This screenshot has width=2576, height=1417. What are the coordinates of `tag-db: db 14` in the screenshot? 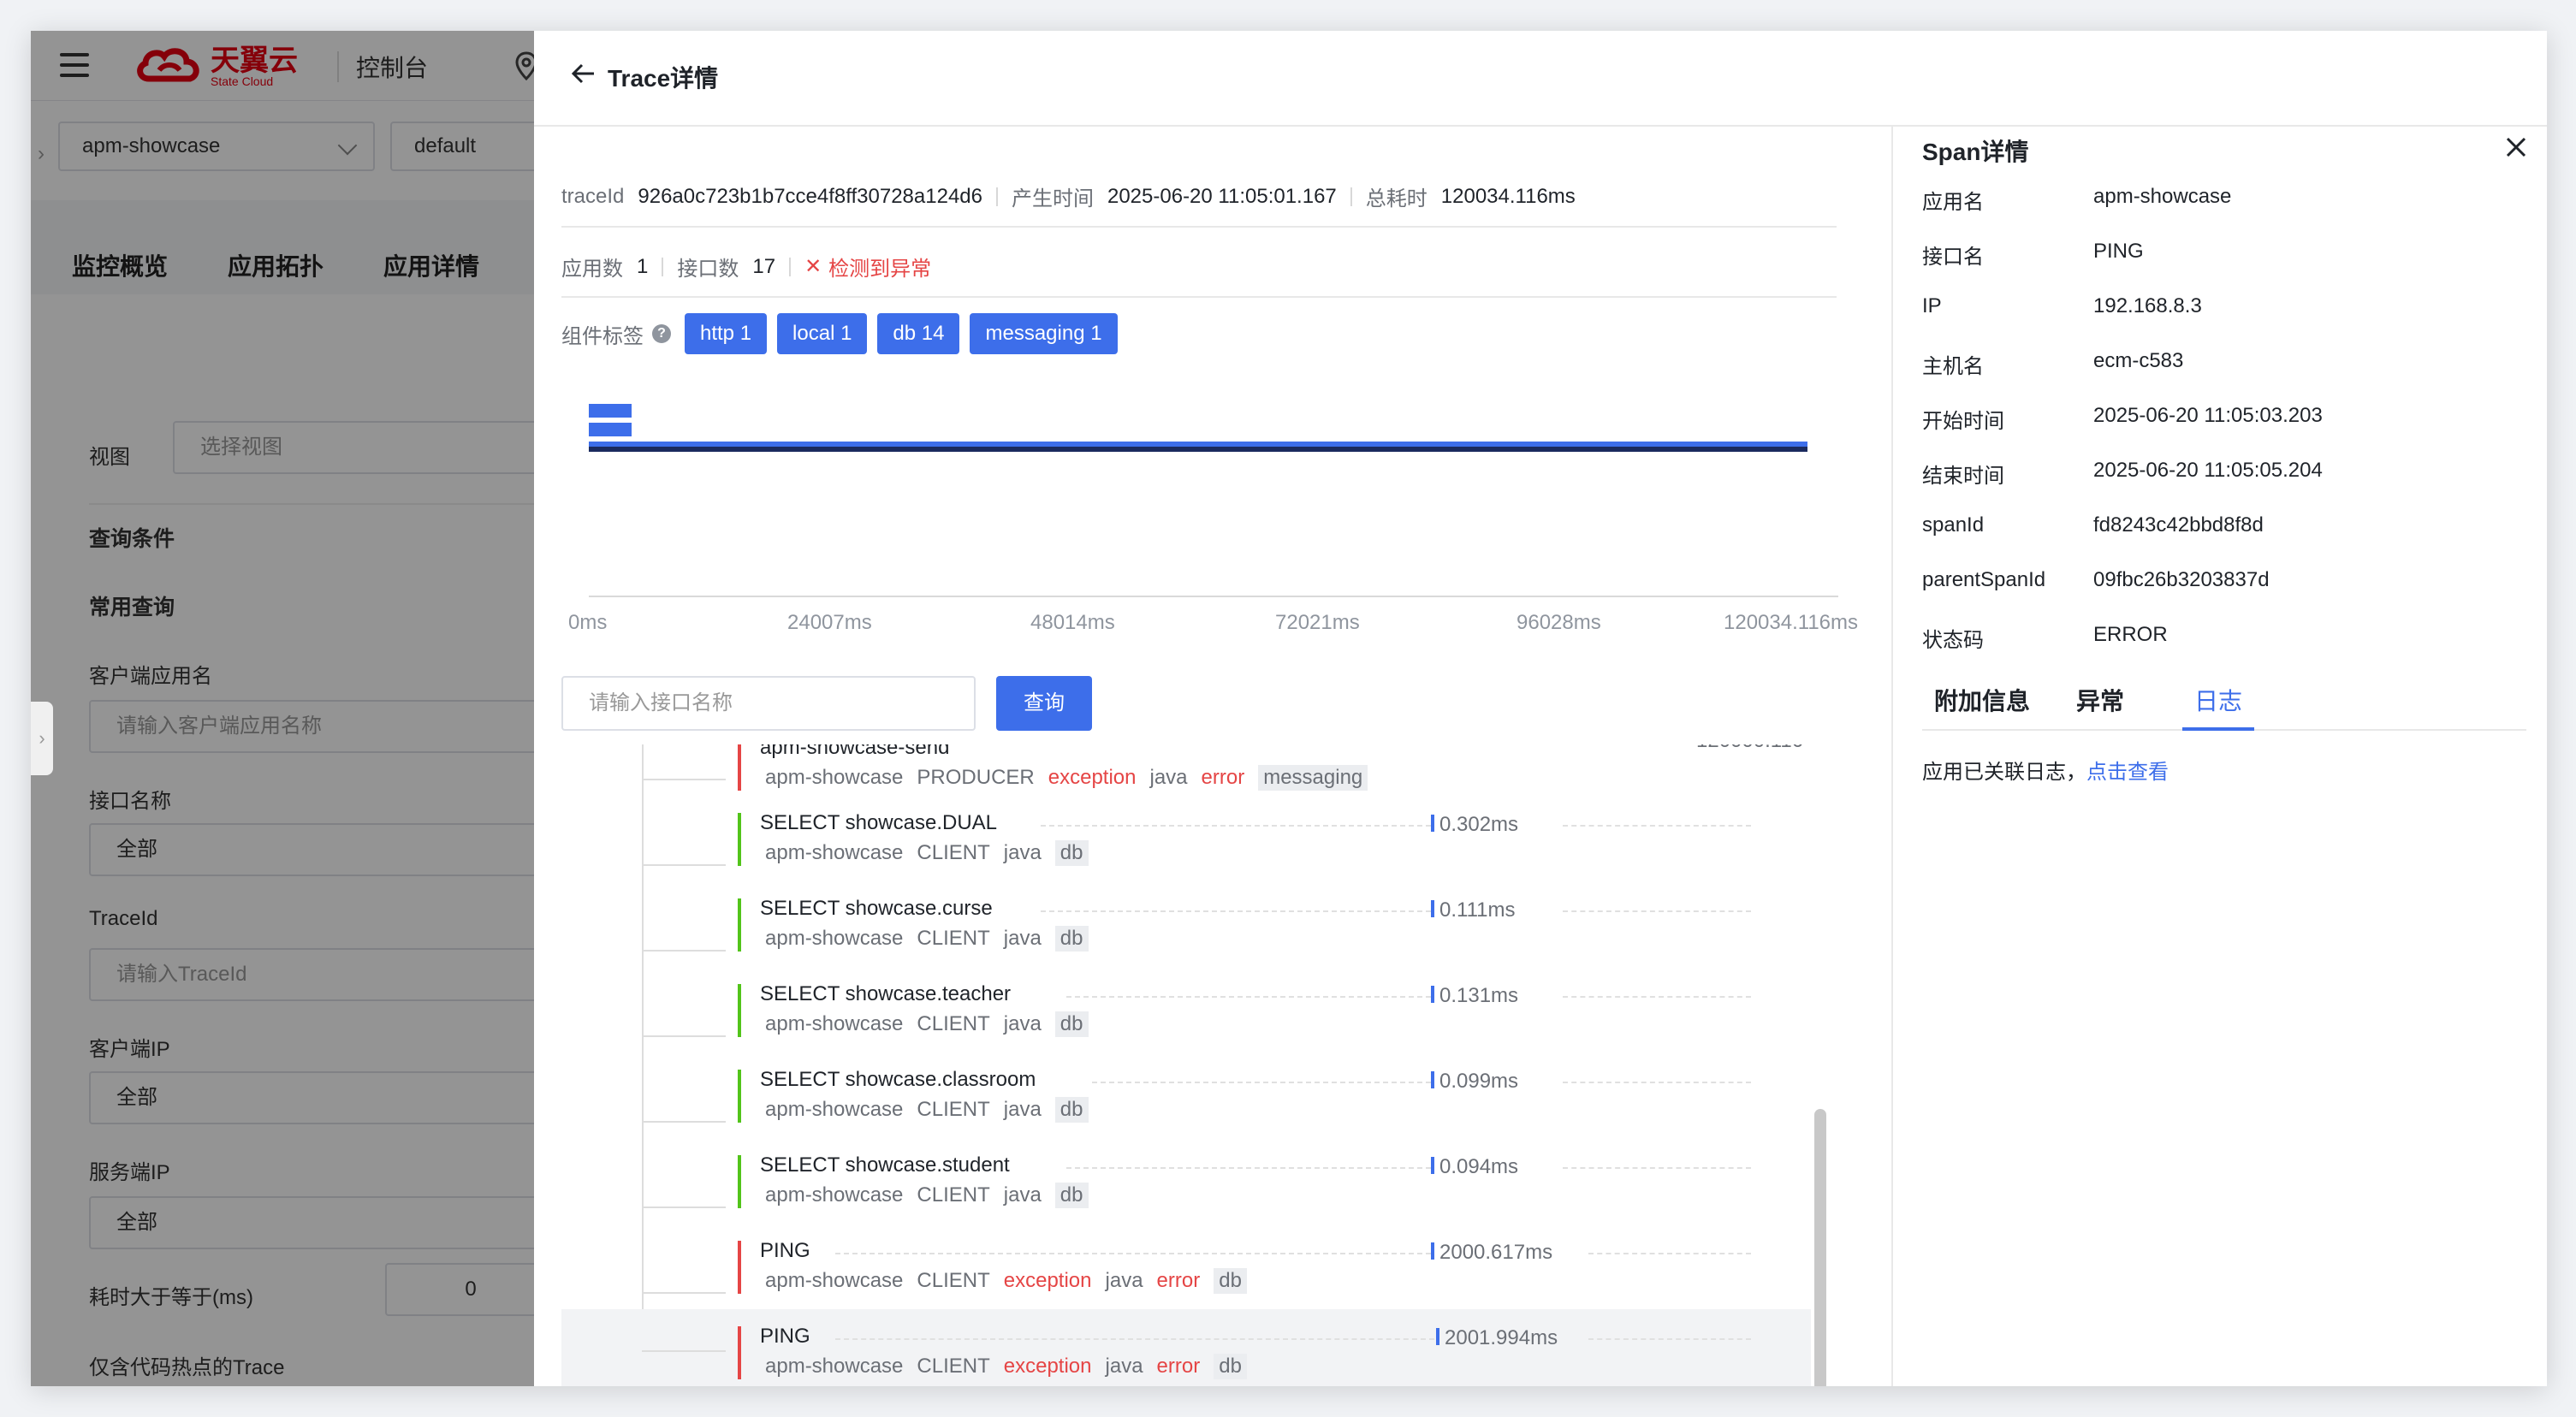 It's located at (918, 333).